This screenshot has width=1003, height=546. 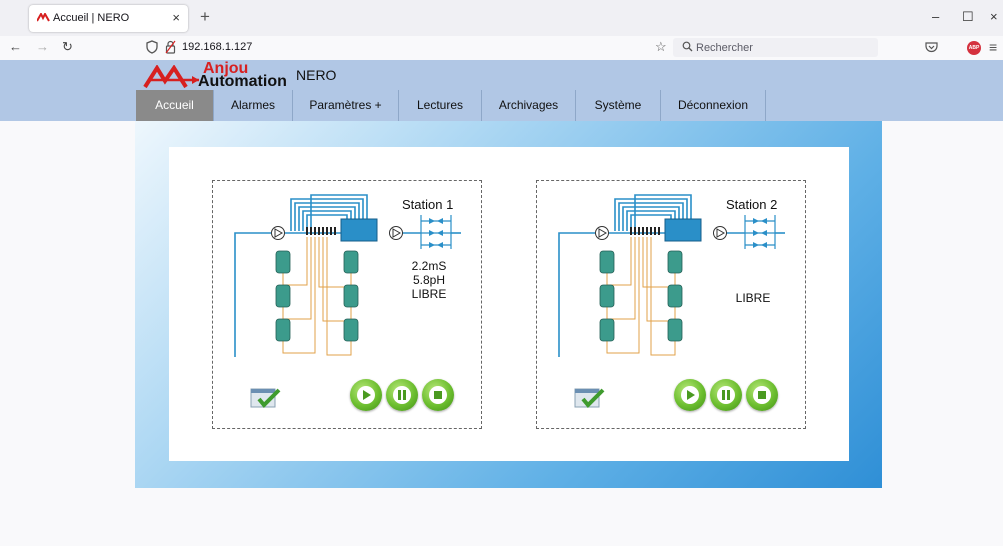 I want to click on browser-navbar: ← → ↻ 192.168.1.127 ☆ Rechercher ABP ≡, so click(x=501, y=48).